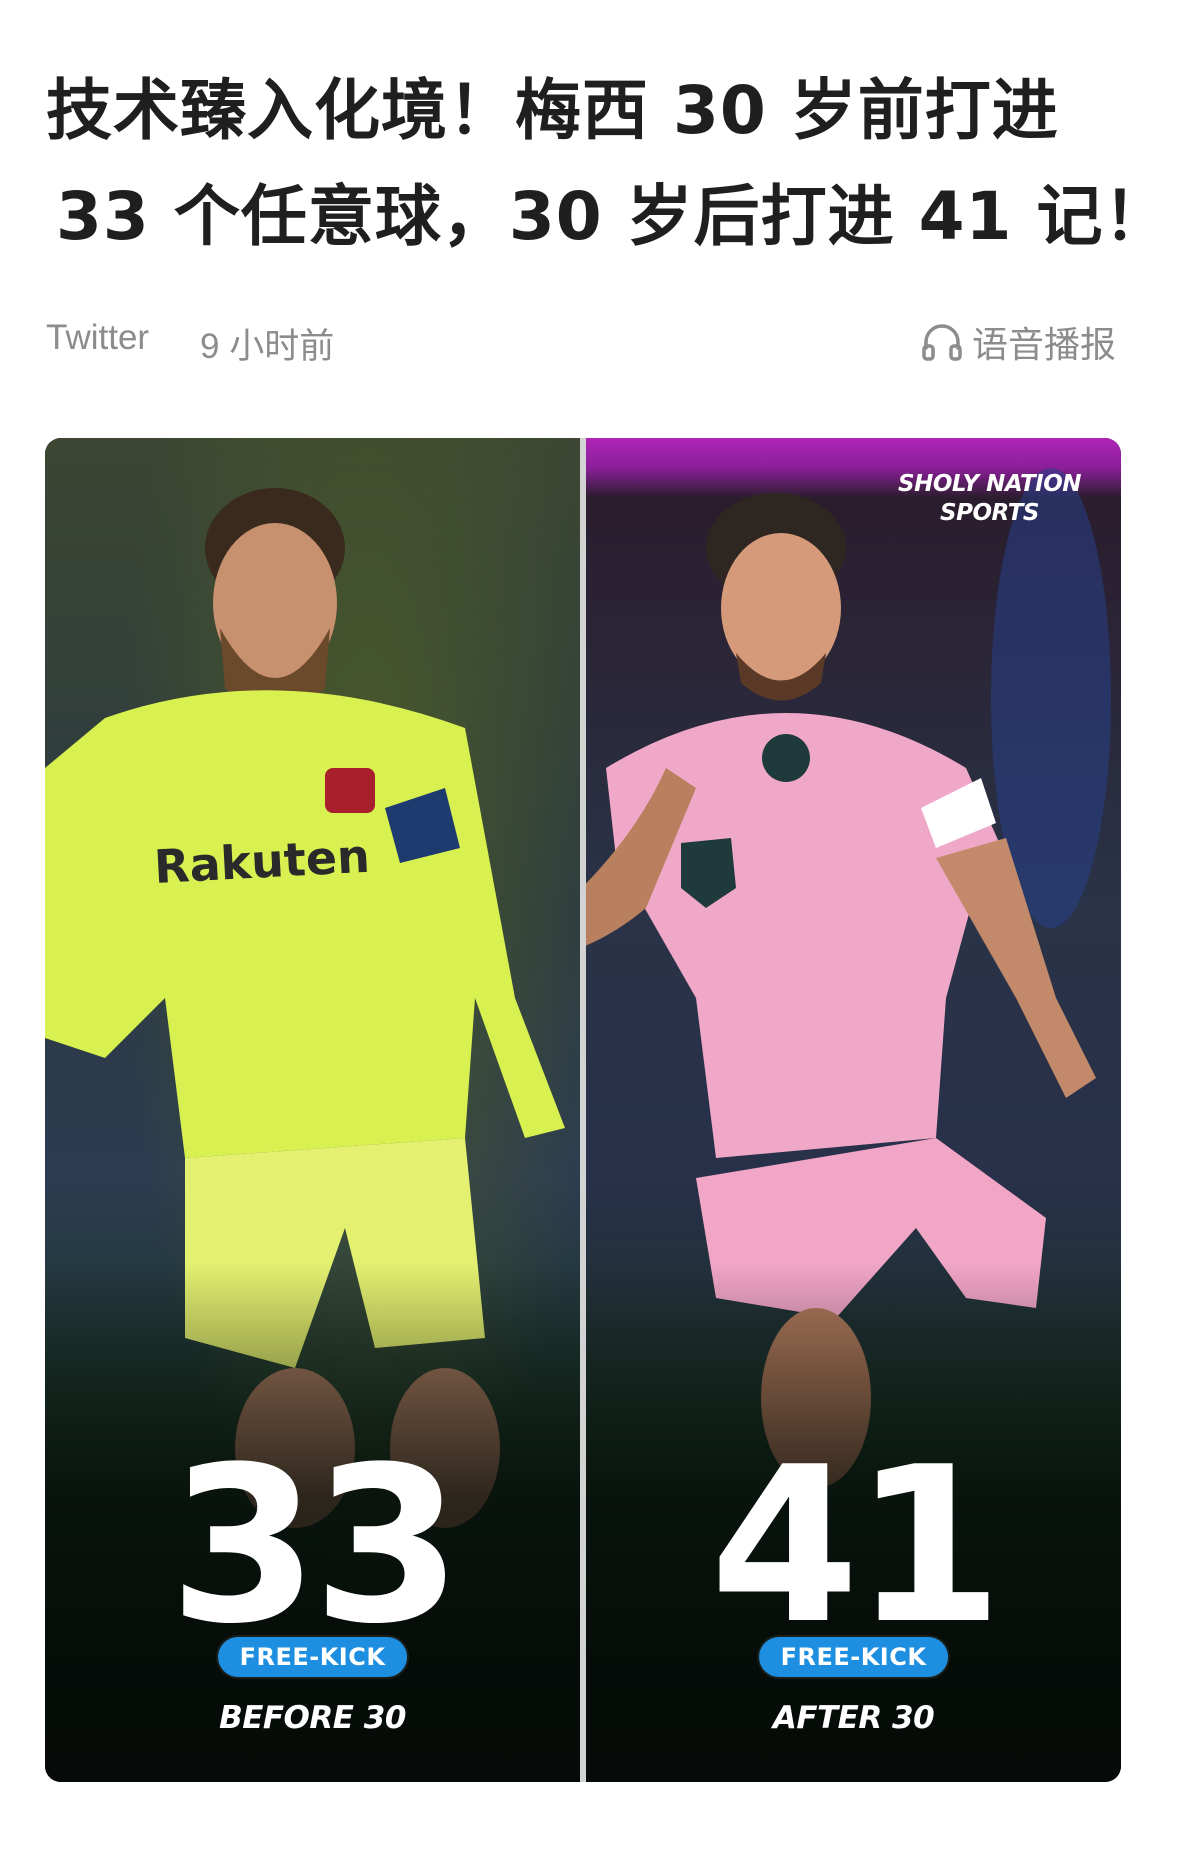  What do you see at coordinates (990, 499) in the screenshot?
I see `watermark-logo: SHOLY NATION SPORTS` at bounding box center [990, 499].